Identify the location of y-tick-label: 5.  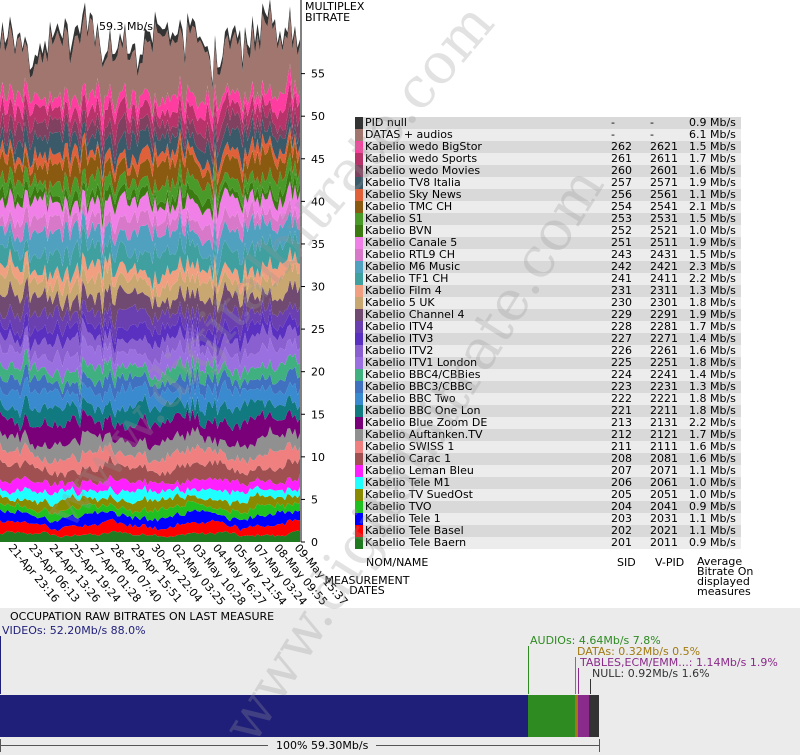
(314, 499).